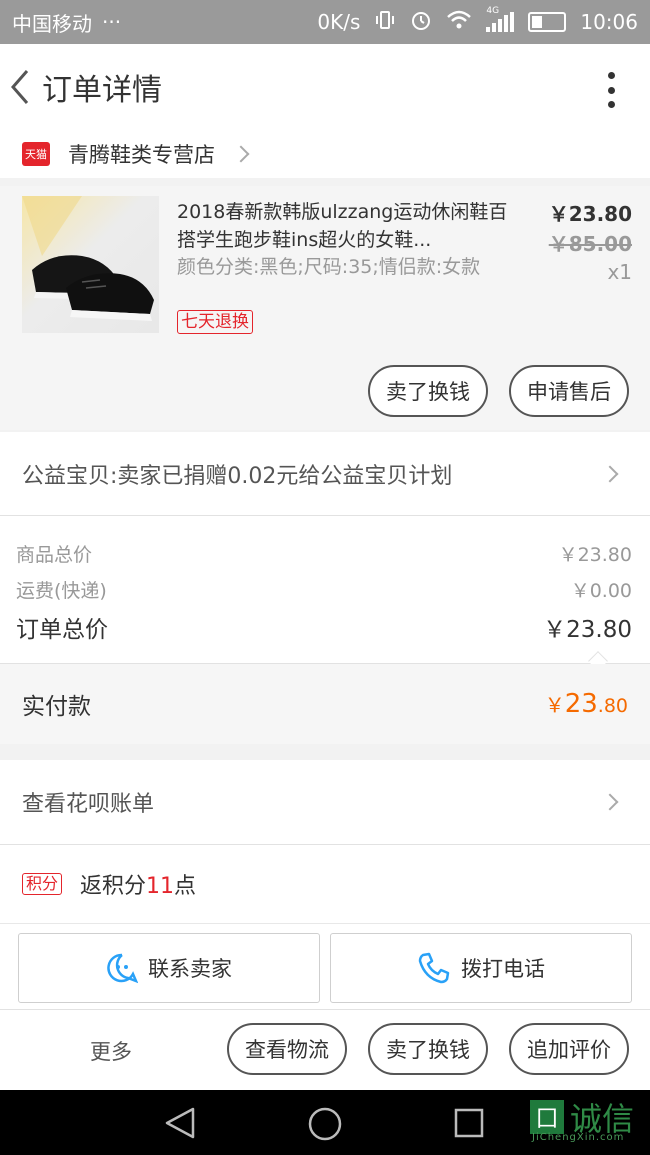 The width and height of the screenshot is (650, 1155). I want to click on back-button, so click(20, 87).